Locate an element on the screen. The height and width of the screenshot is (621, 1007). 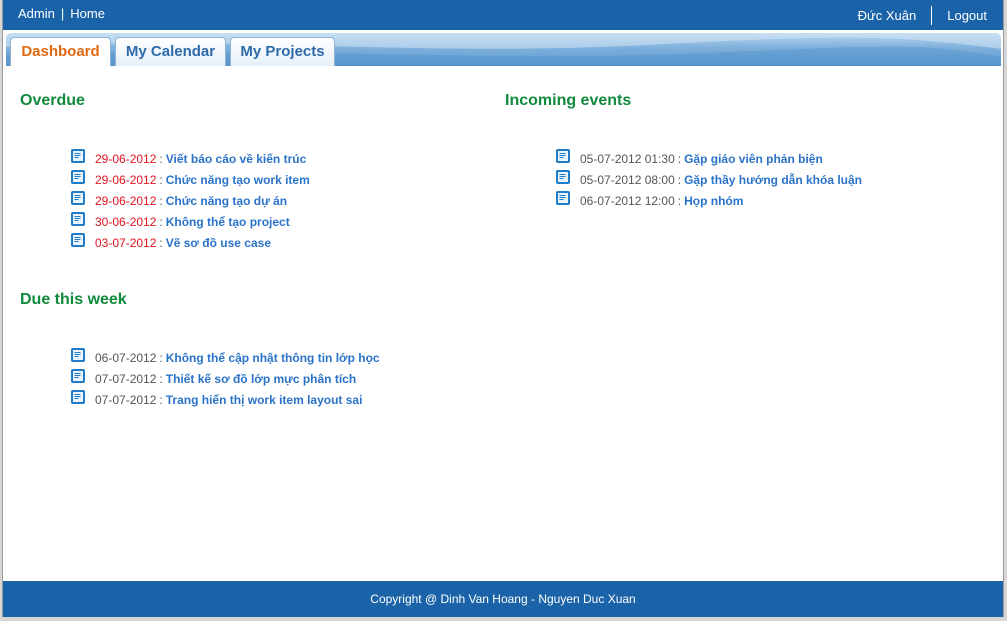
list-item: 30-06-2012: Không thể tạo project is located at coordinates (190, 221).